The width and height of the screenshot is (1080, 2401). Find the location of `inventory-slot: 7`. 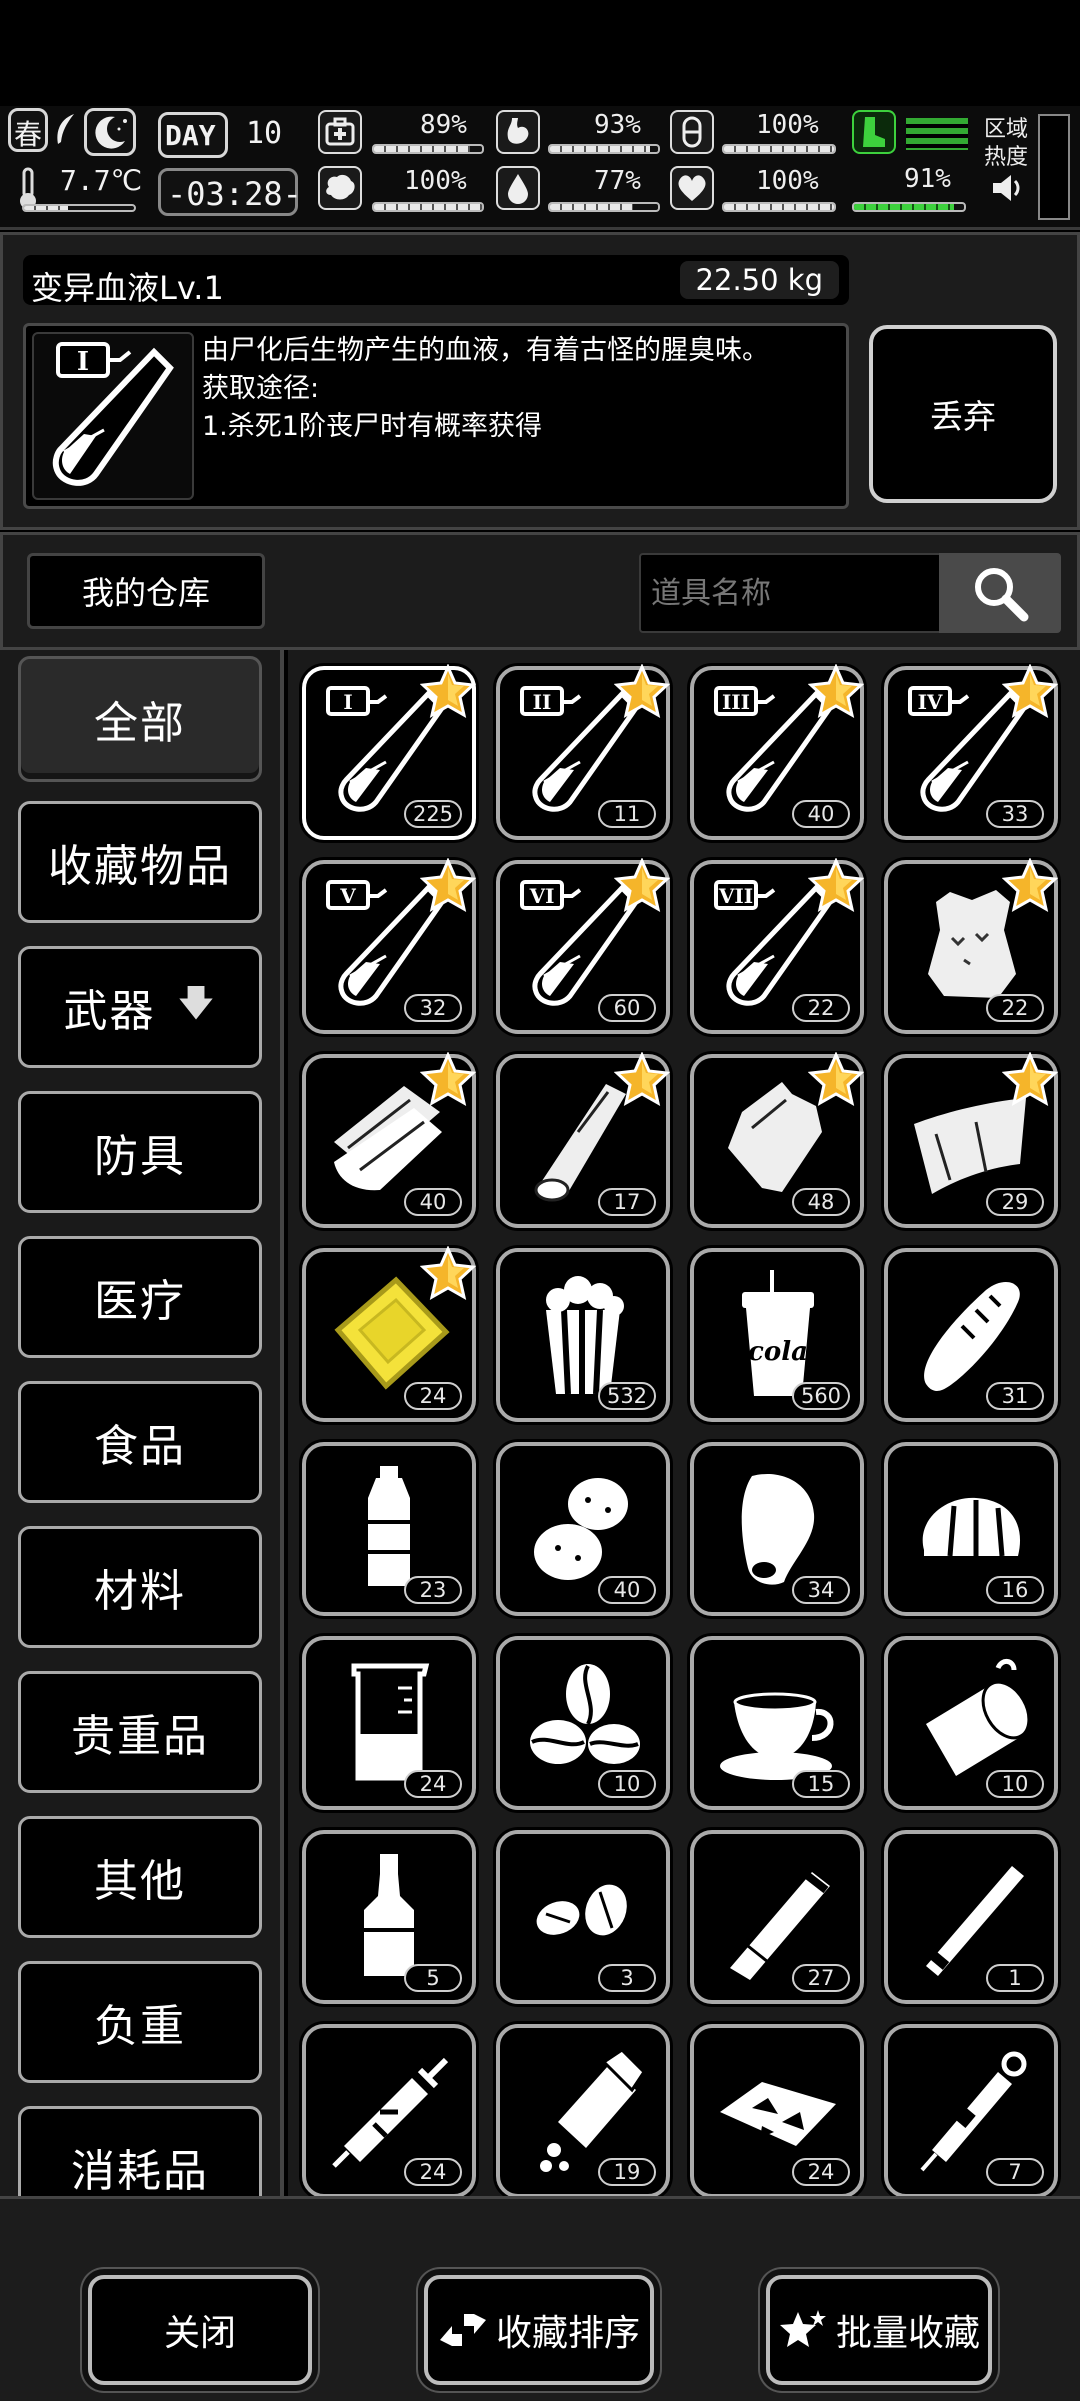

inventory-slot: 7 is located at coordinates (971, 2110).